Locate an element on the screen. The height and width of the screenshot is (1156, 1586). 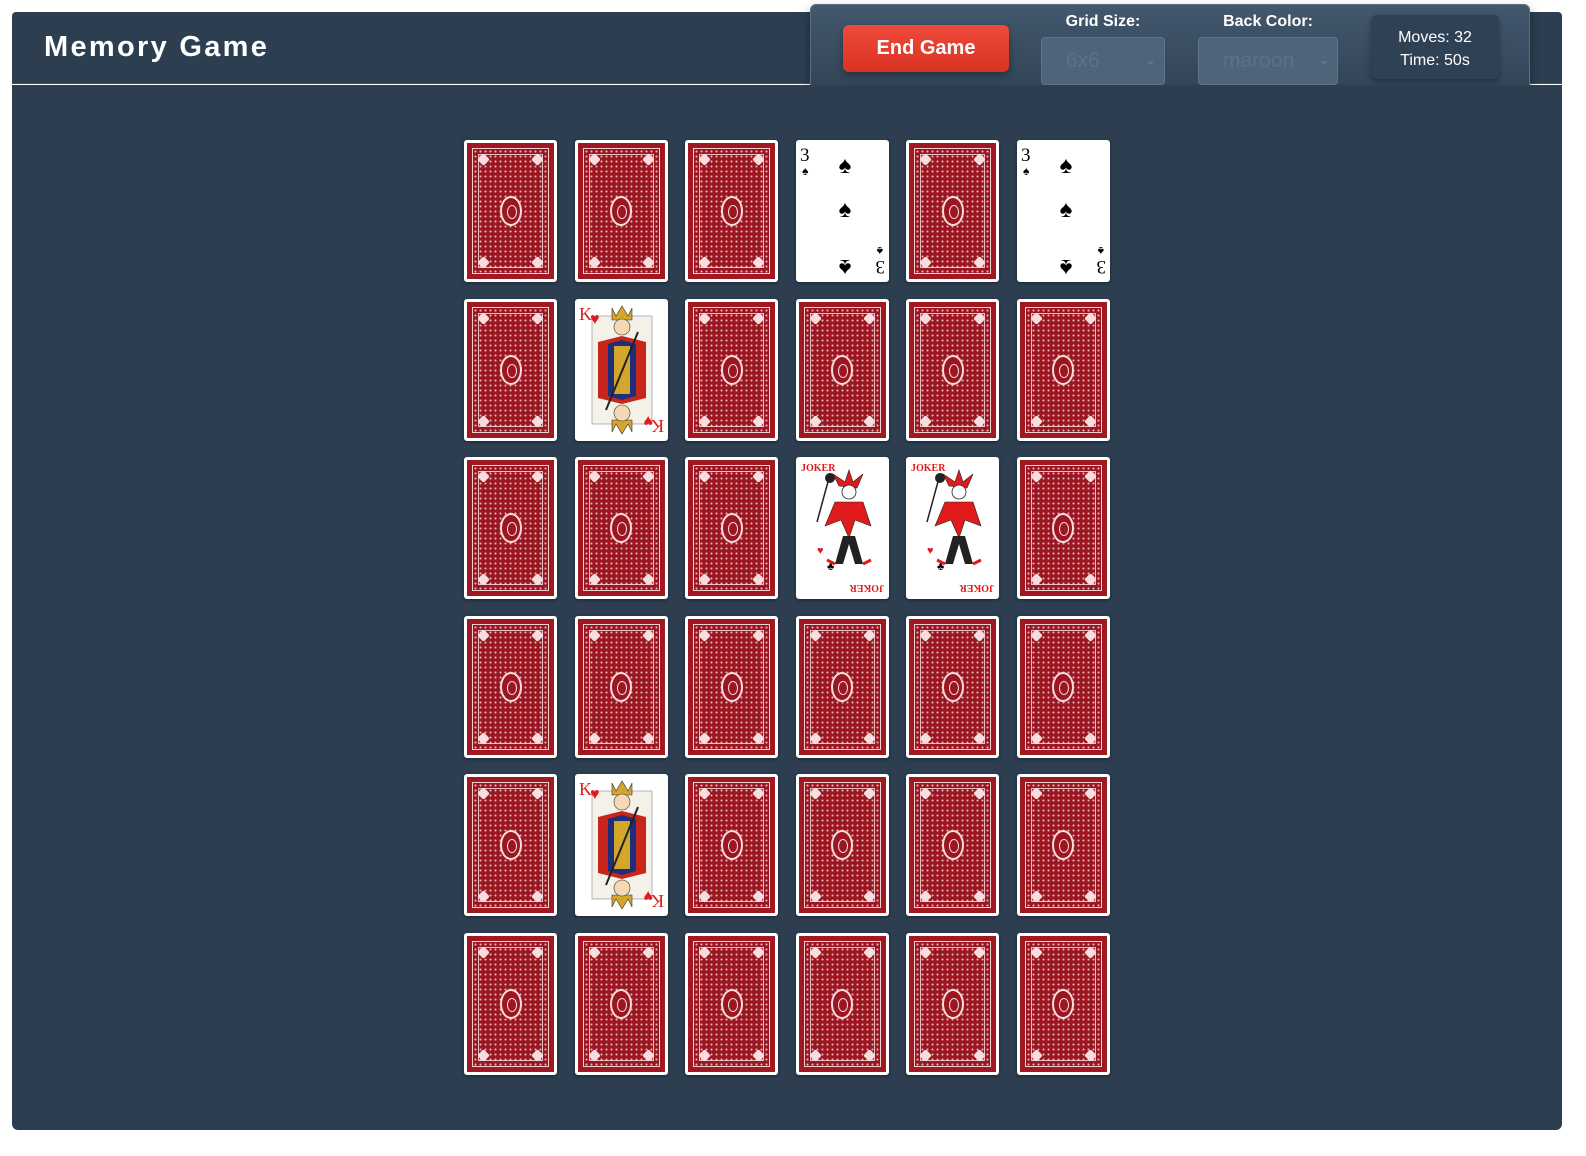
card-back-r6-c1 is located at coordinates (510, 1003).